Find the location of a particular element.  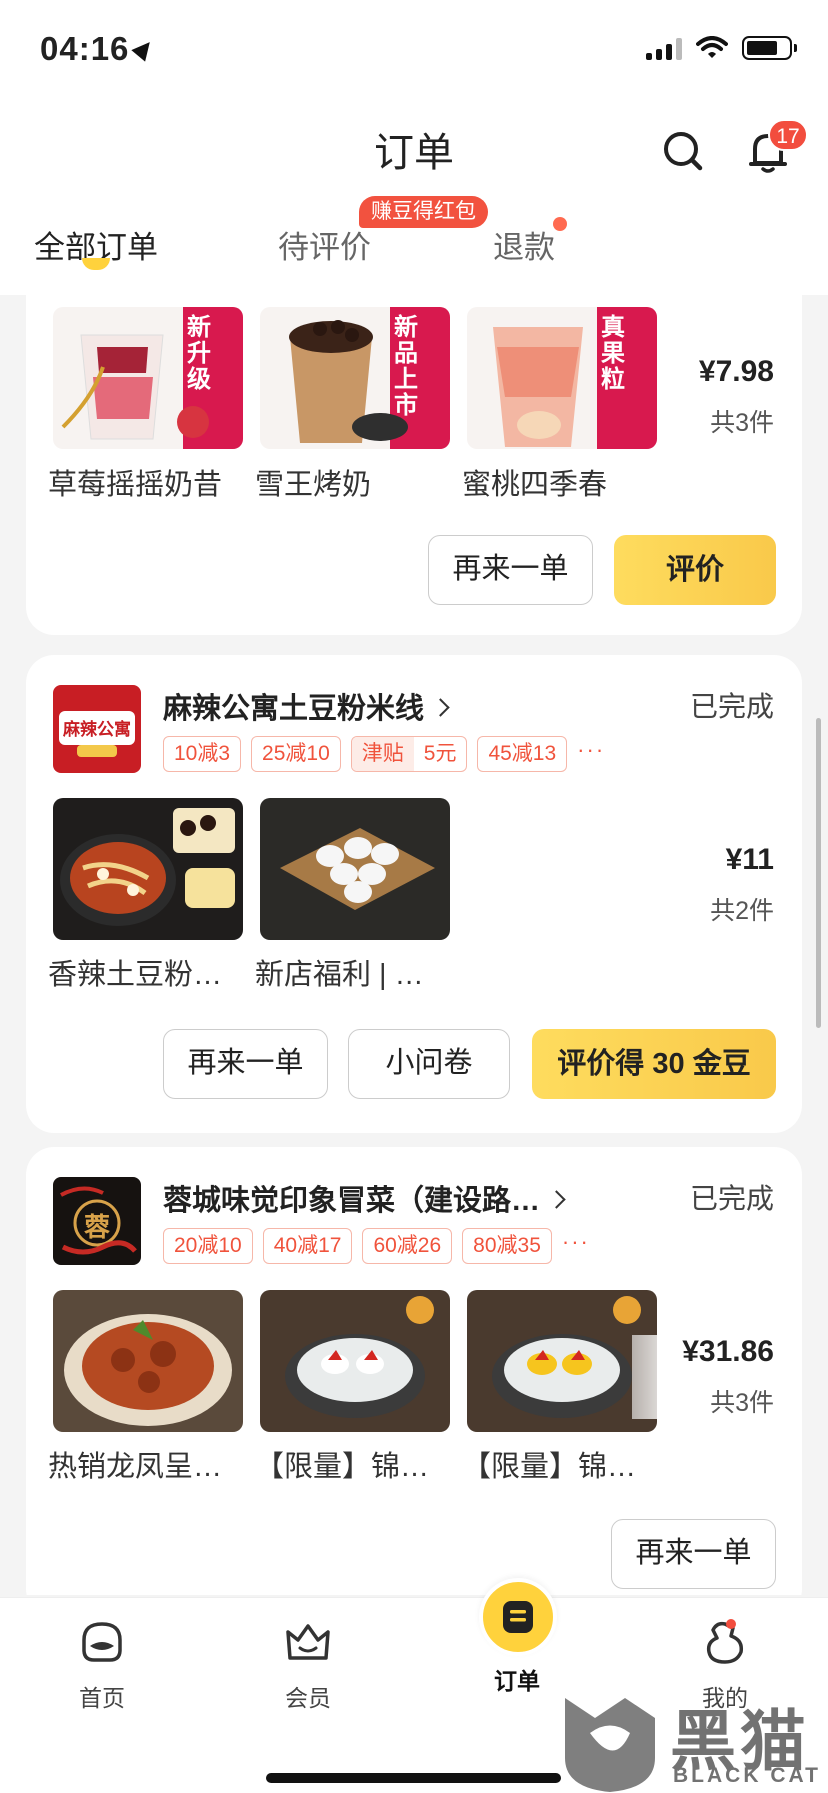

status-icons is located at coordinates (721, 48).